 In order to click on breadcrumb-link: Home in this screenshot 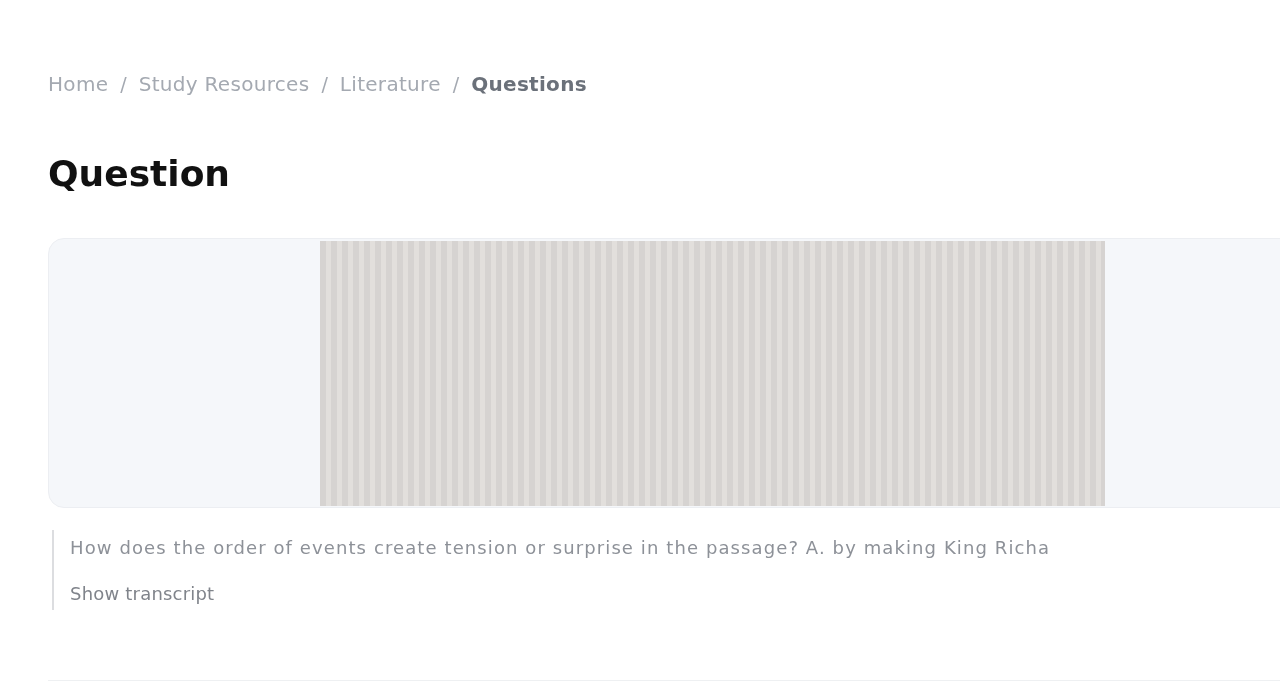, I will do `click(78, 84)`.